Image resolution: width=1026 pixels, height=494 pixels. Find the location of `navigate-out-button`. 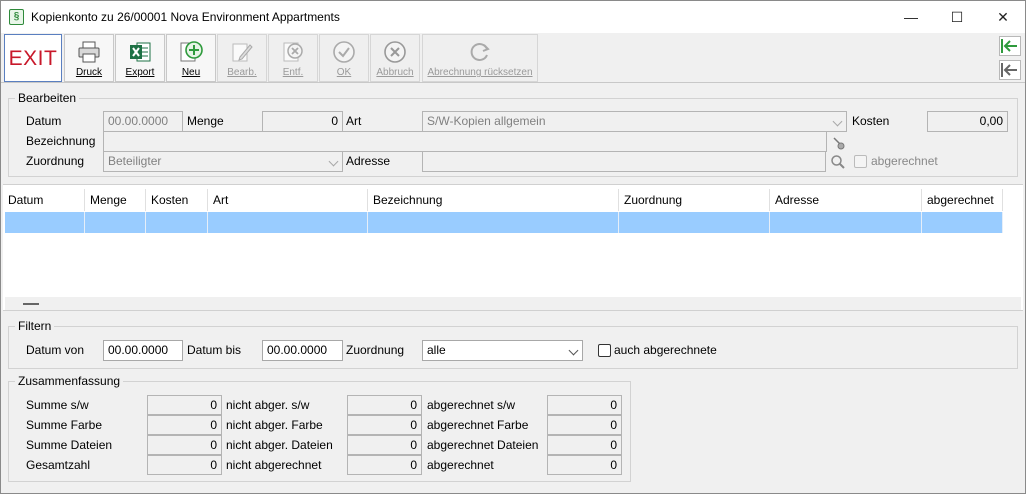

navigate-out-button is located at coordinates (1010, 70).